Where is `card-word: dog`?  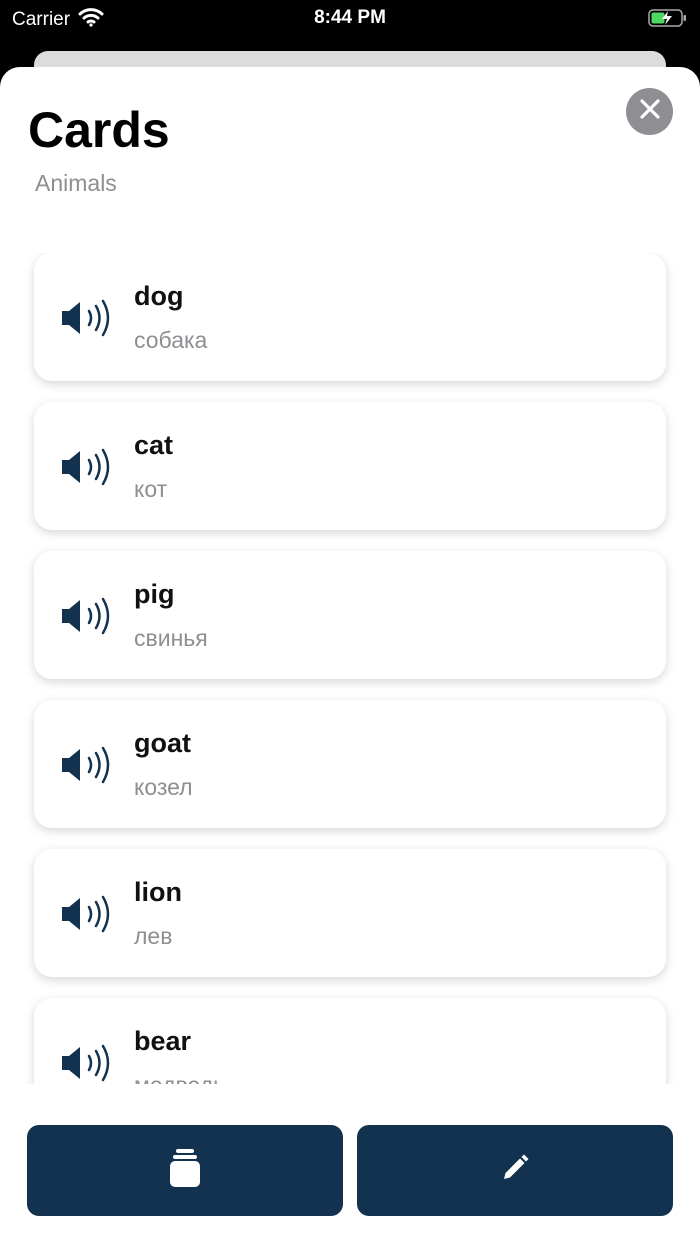
card-word: dog is located at coordinates (159, 296).